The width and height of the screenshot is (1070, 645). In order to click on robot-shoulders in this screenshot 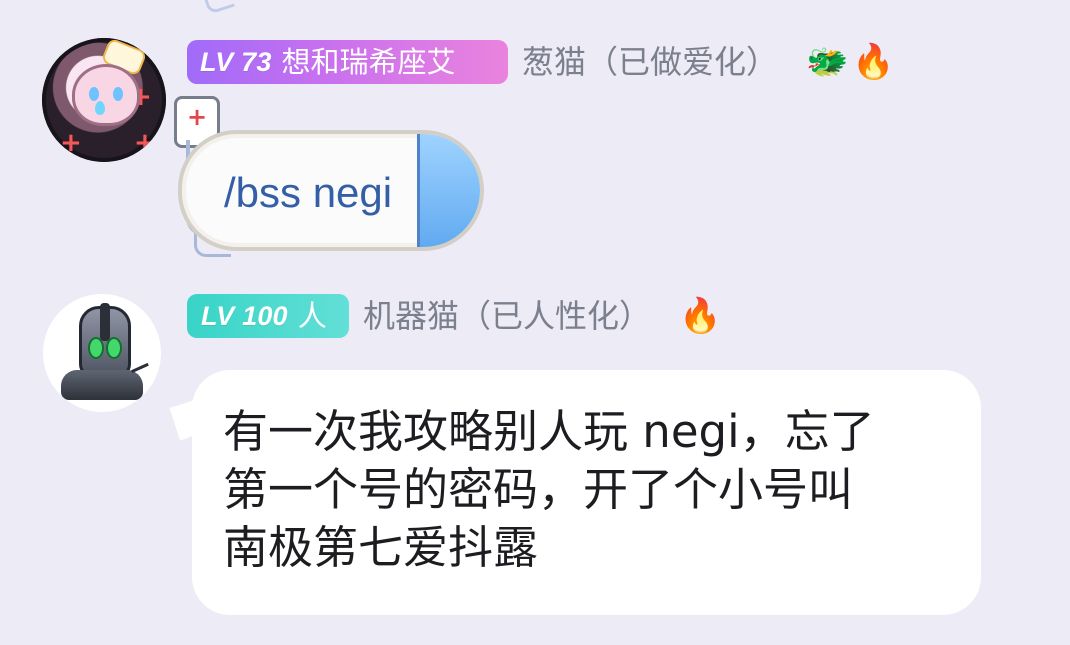, I will do `click(102, 385)`.